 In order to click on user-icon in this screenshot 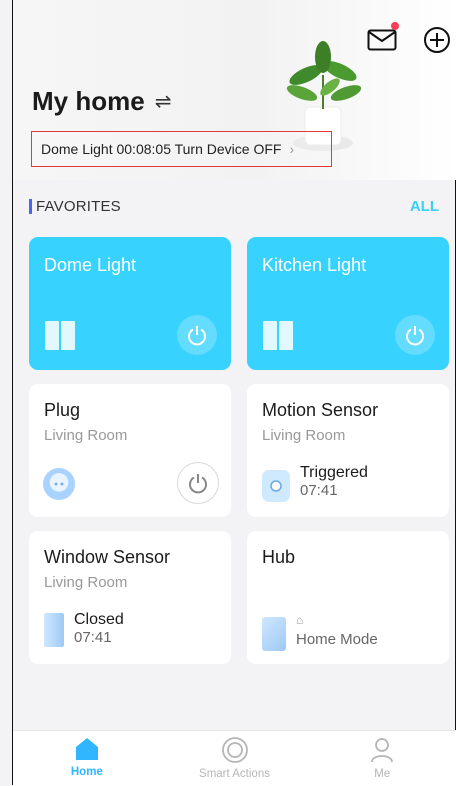, I will do `click(382, 750)`.